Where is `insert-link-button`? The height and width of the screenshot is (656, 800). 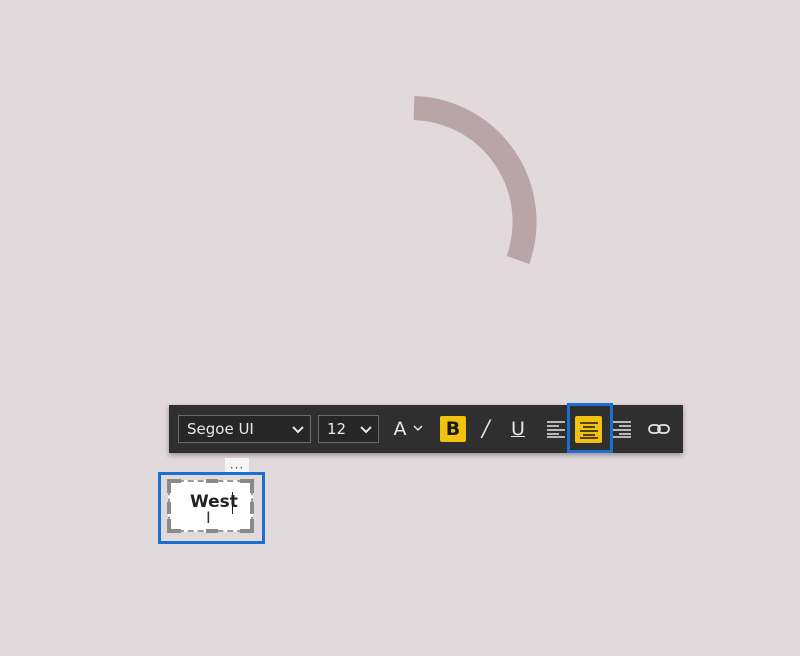
insert-link-button is located at coordinates (659, 429).